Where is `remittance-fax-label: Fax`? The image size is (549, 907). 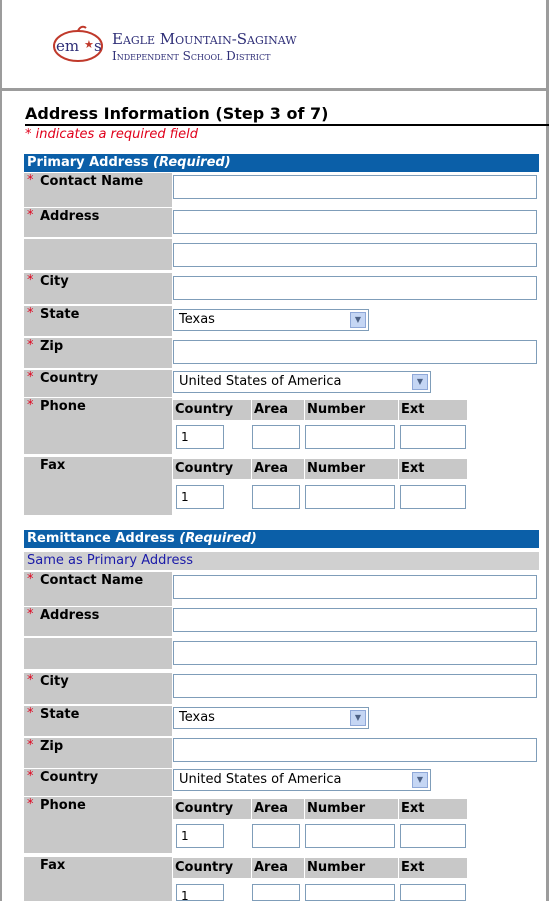 remittance-fax-label: Fax is located at coordinates (98, 879).